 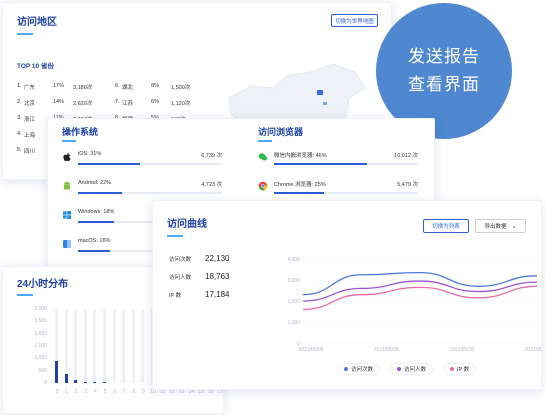 What do you see at coordinates (175, 296) in the screenshot?
I see `stat-label: IP 数` at bounding box center [175, 296].